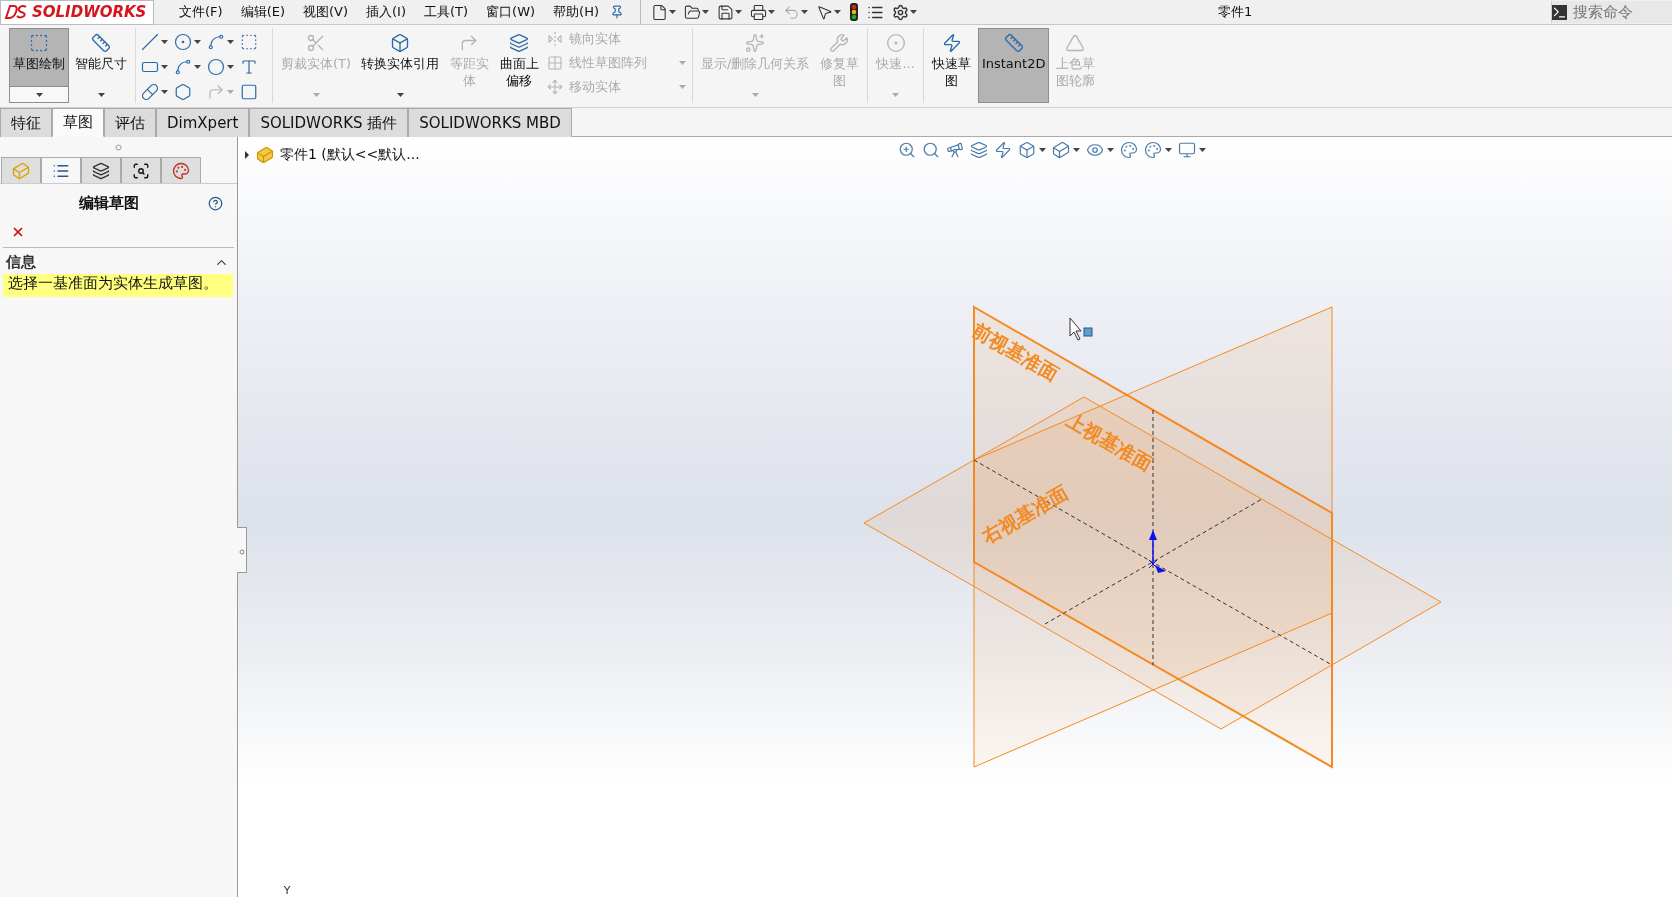 This screenshot has height=897, width=1672. Describe the element at coordinates (660, 12) in the screenshot. I see `new-document-icon` at that location.